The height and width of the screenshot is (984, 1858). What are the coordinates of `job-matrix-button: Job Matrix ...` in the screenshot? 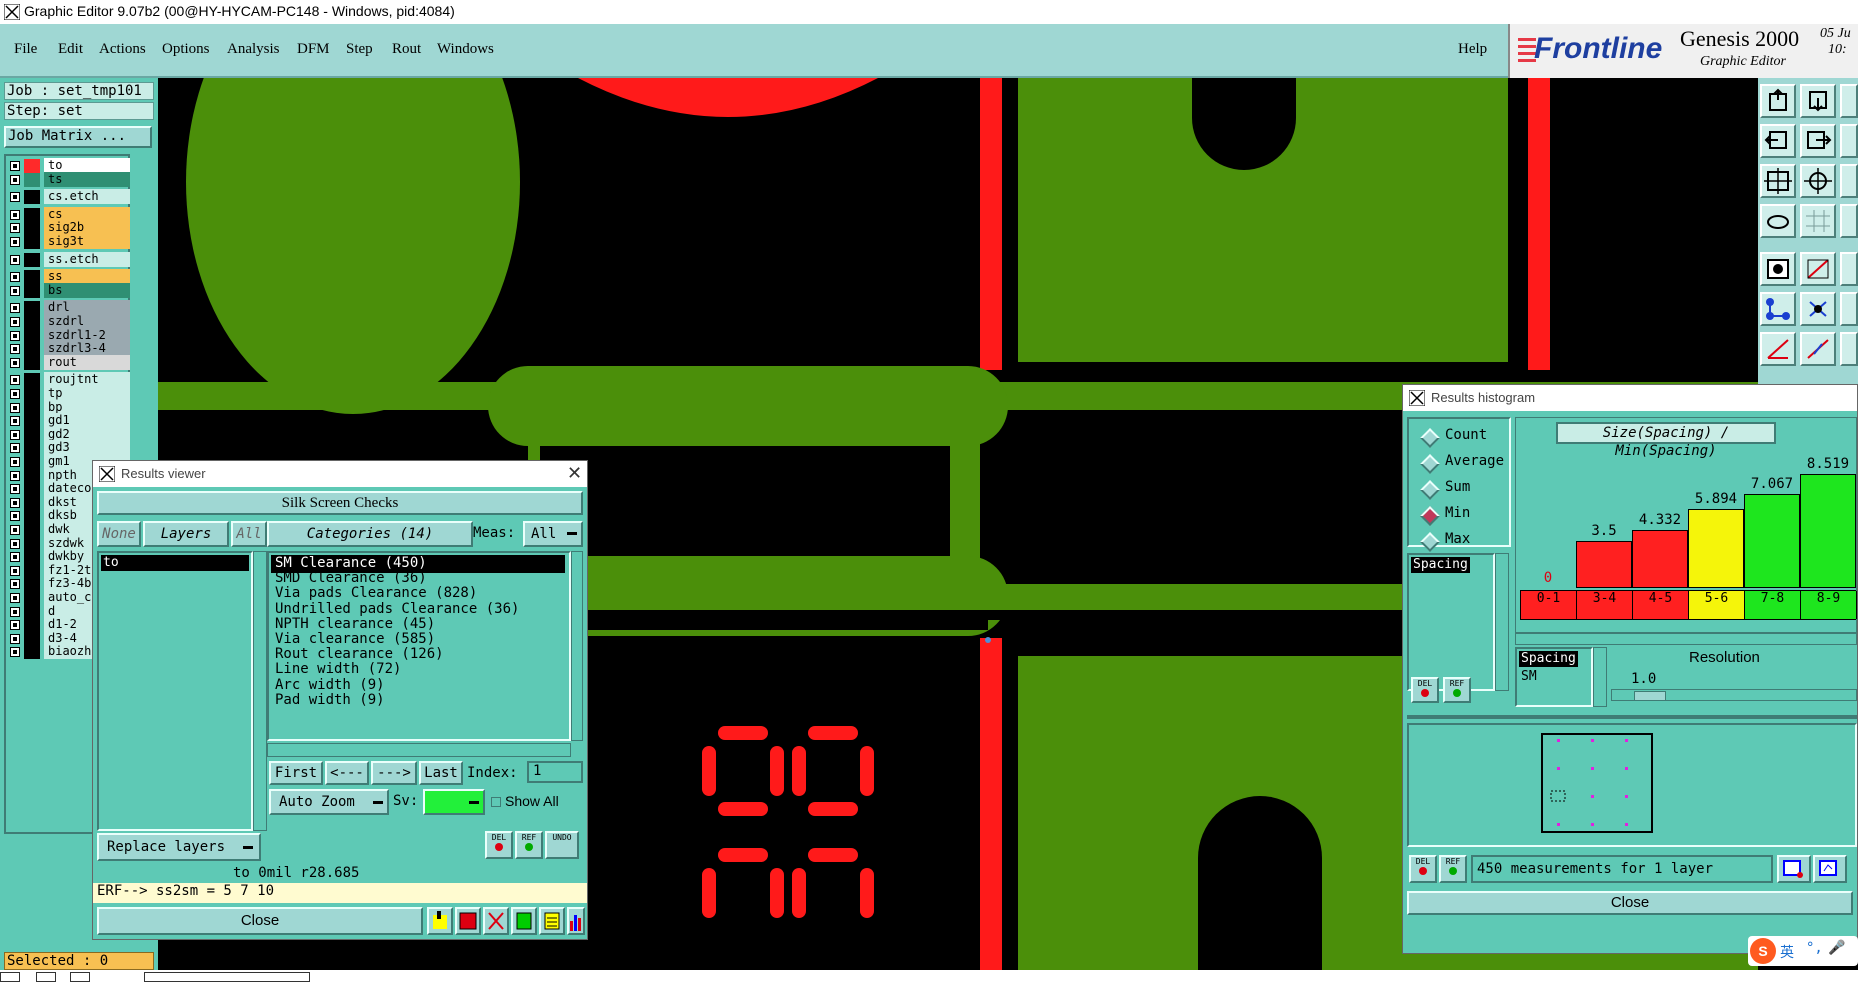 It's located at (78, 137).